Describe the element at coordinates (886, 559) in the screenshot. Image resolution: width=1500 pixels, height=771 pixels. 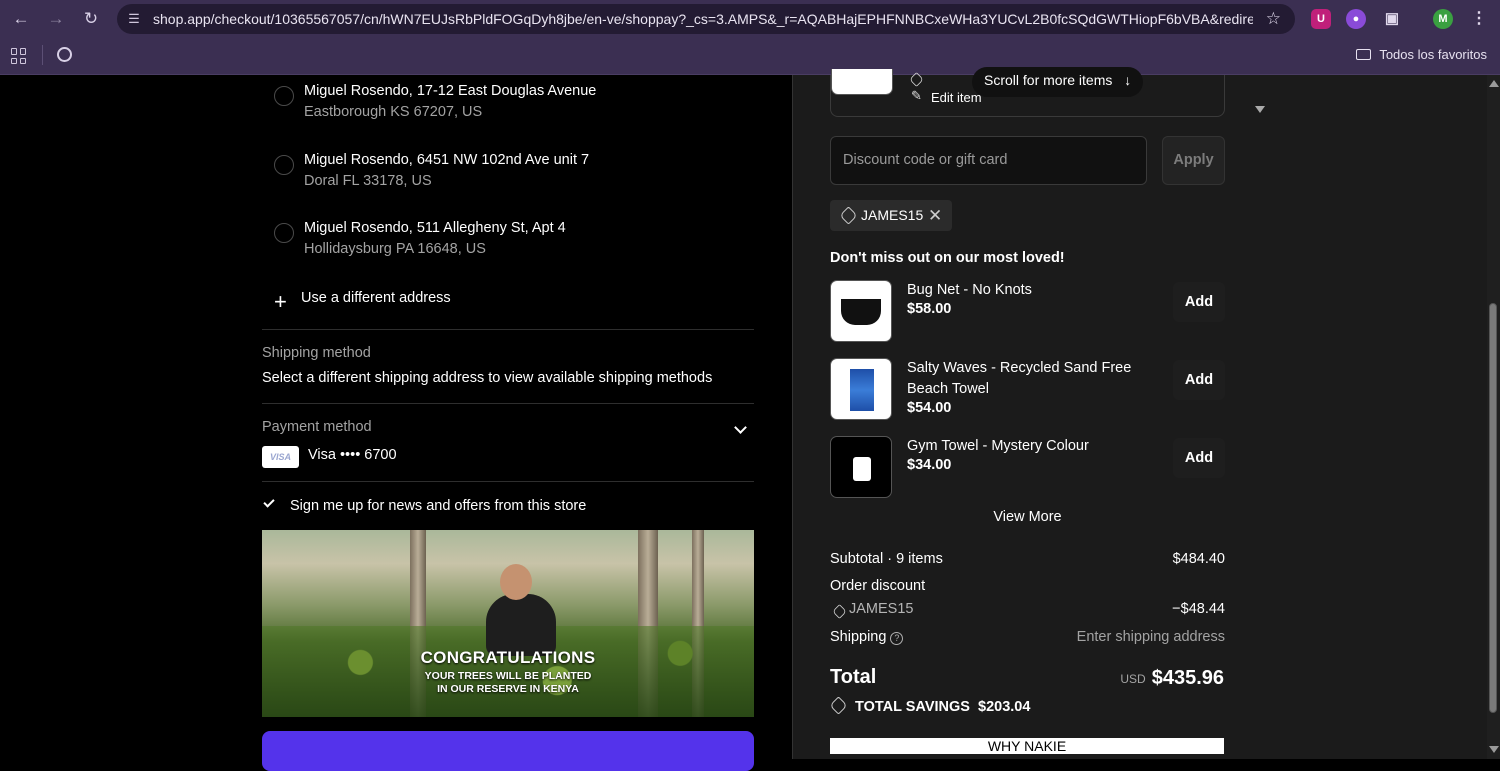
I see `subtotal-label: Subtotal · 9 items` at that location.